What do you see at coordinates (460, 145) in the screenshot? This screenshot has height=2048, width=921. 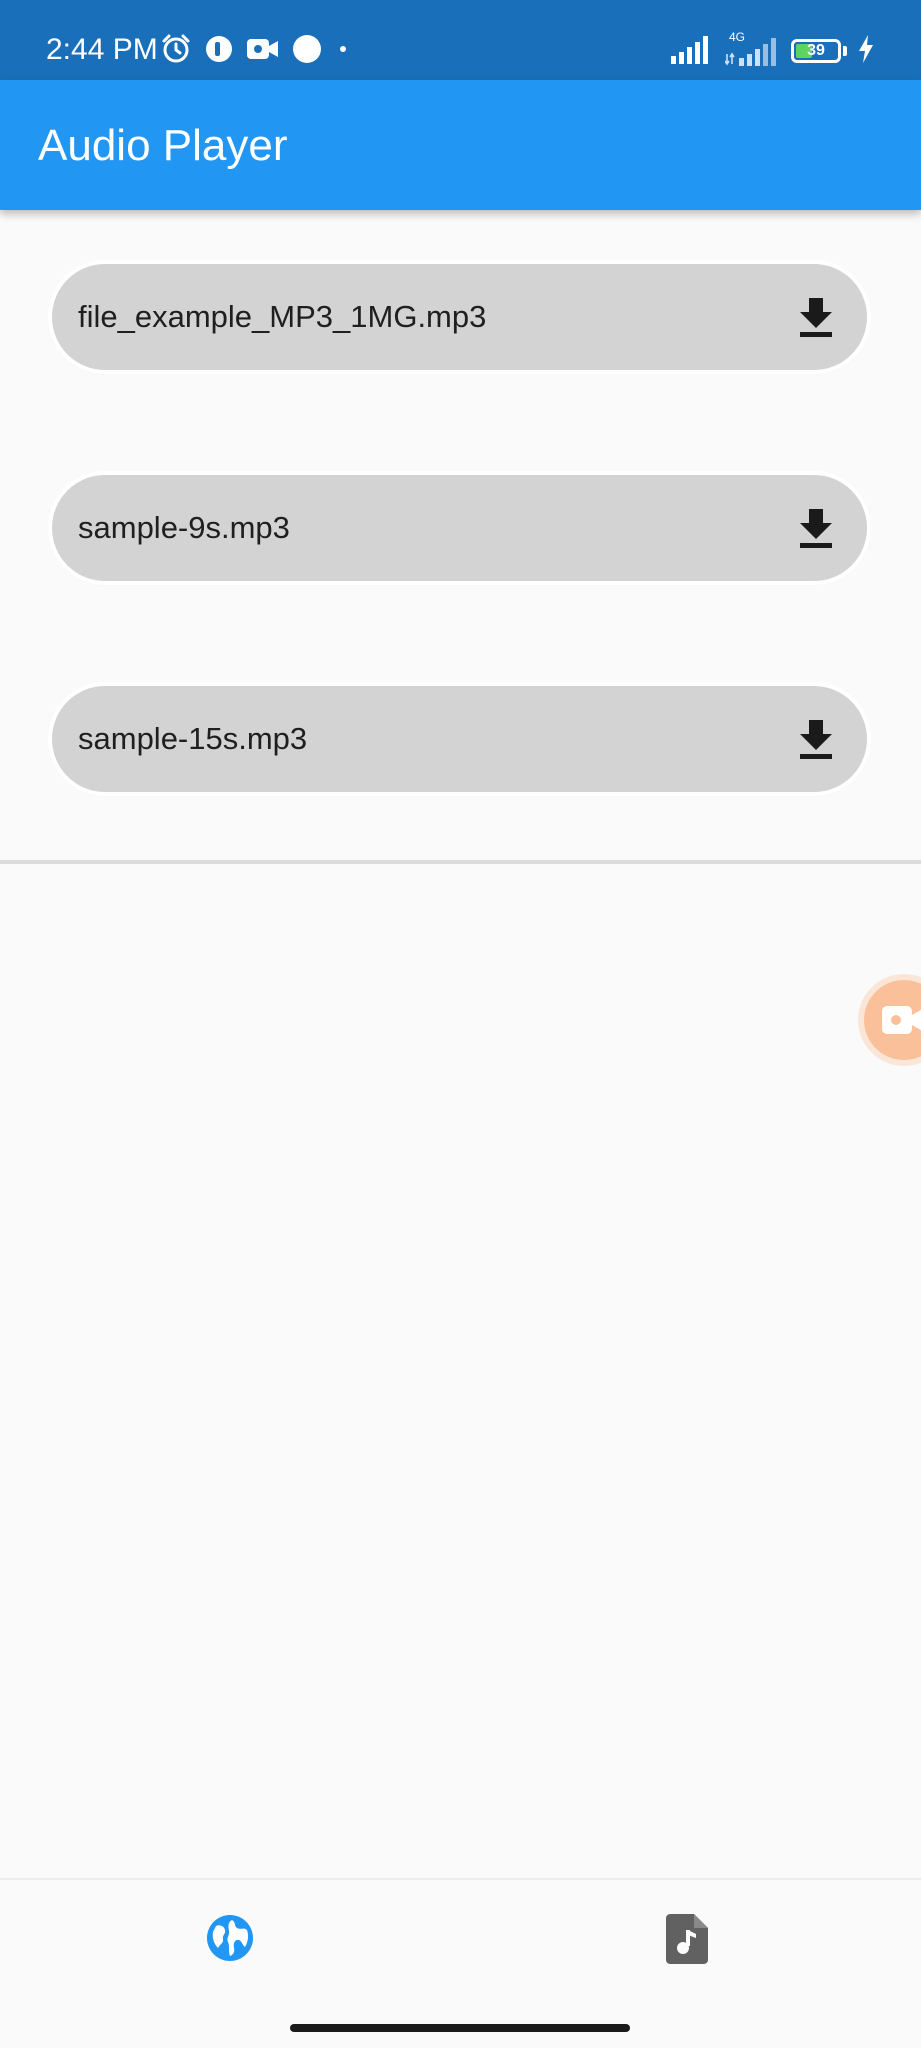 I see `app-bar: Audio Player` at bounding box center [460, 145].